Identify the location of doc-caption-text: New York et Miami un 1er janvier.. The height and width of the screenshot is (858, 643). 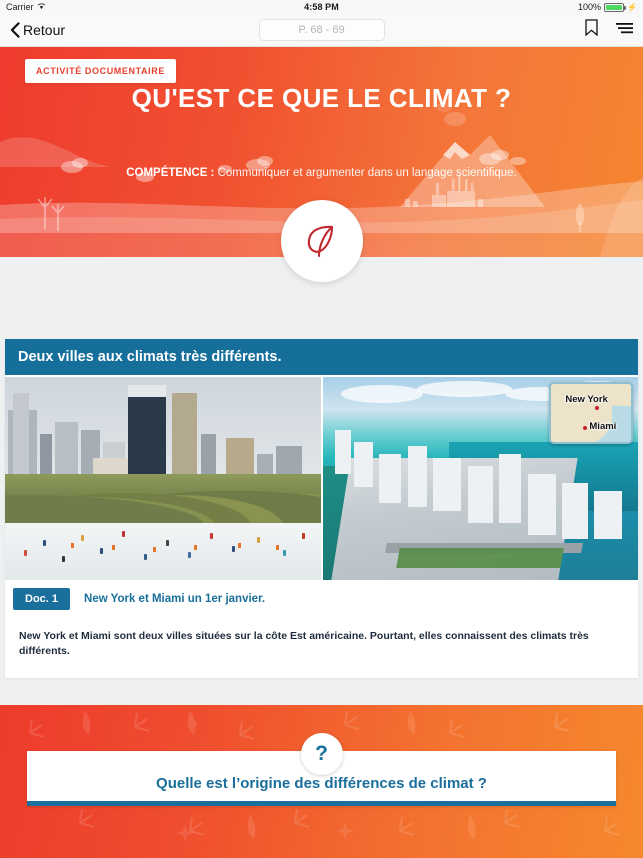
(175, 599).